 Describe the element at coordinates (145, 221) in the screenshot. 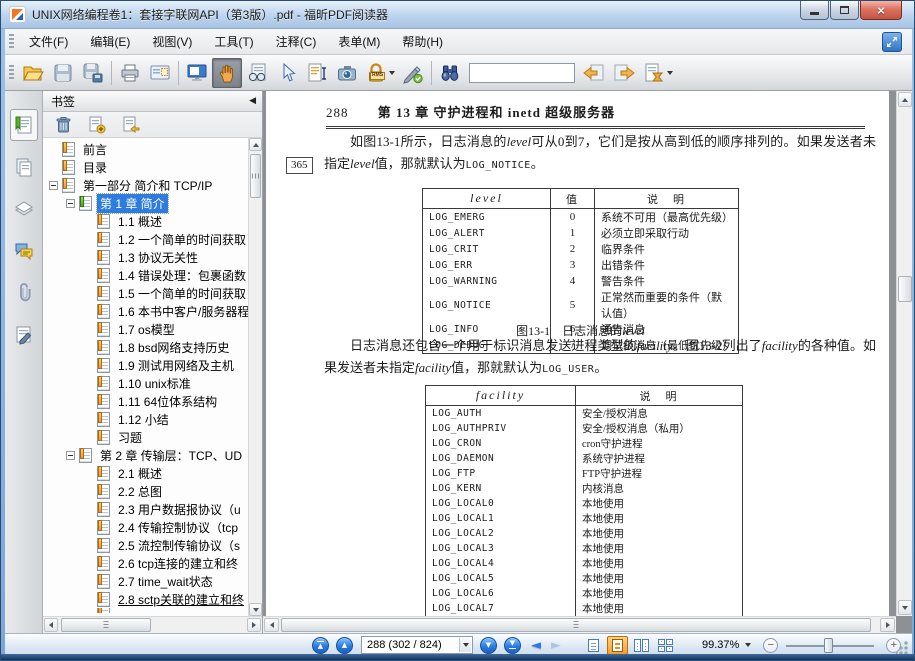

I see `bookmark-tree-item: 1.1 概述` at that location.